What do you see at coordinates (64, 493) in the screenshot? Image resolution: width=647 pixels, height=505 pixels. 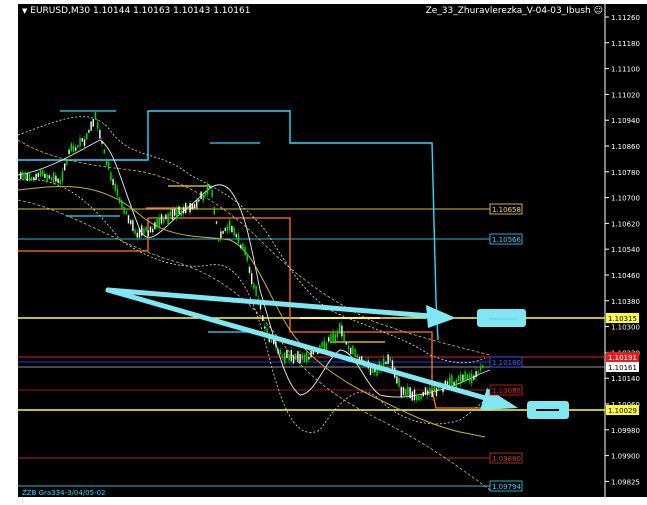 I see `indicator-footer-label: ZZB Gra334-3/04/05-02` at bounding box center [64, 493].